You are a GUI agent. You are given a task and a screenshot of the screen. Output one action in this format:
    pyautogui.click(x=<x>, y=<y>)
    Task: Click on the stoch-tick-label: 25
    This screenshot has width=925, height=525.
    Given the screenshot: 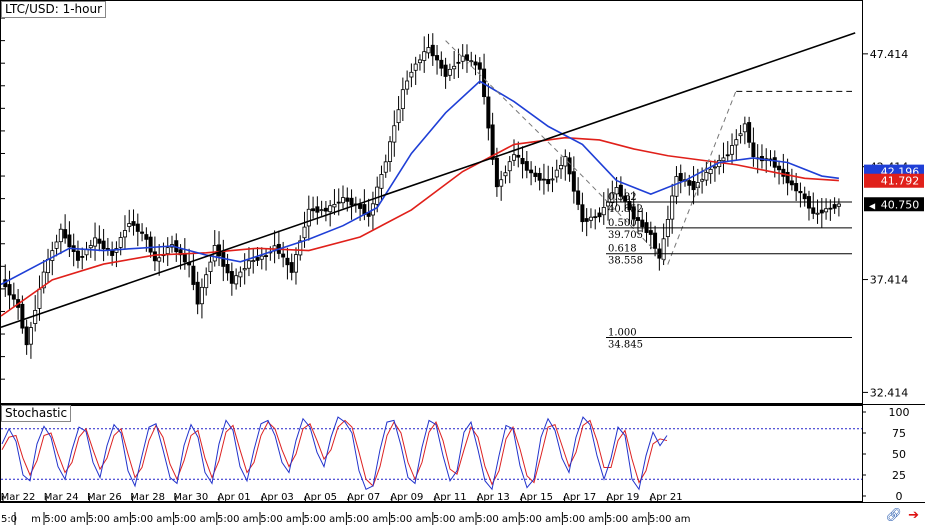 What is the action you would take?
    pyautogui.click(x=899, y=475)
    